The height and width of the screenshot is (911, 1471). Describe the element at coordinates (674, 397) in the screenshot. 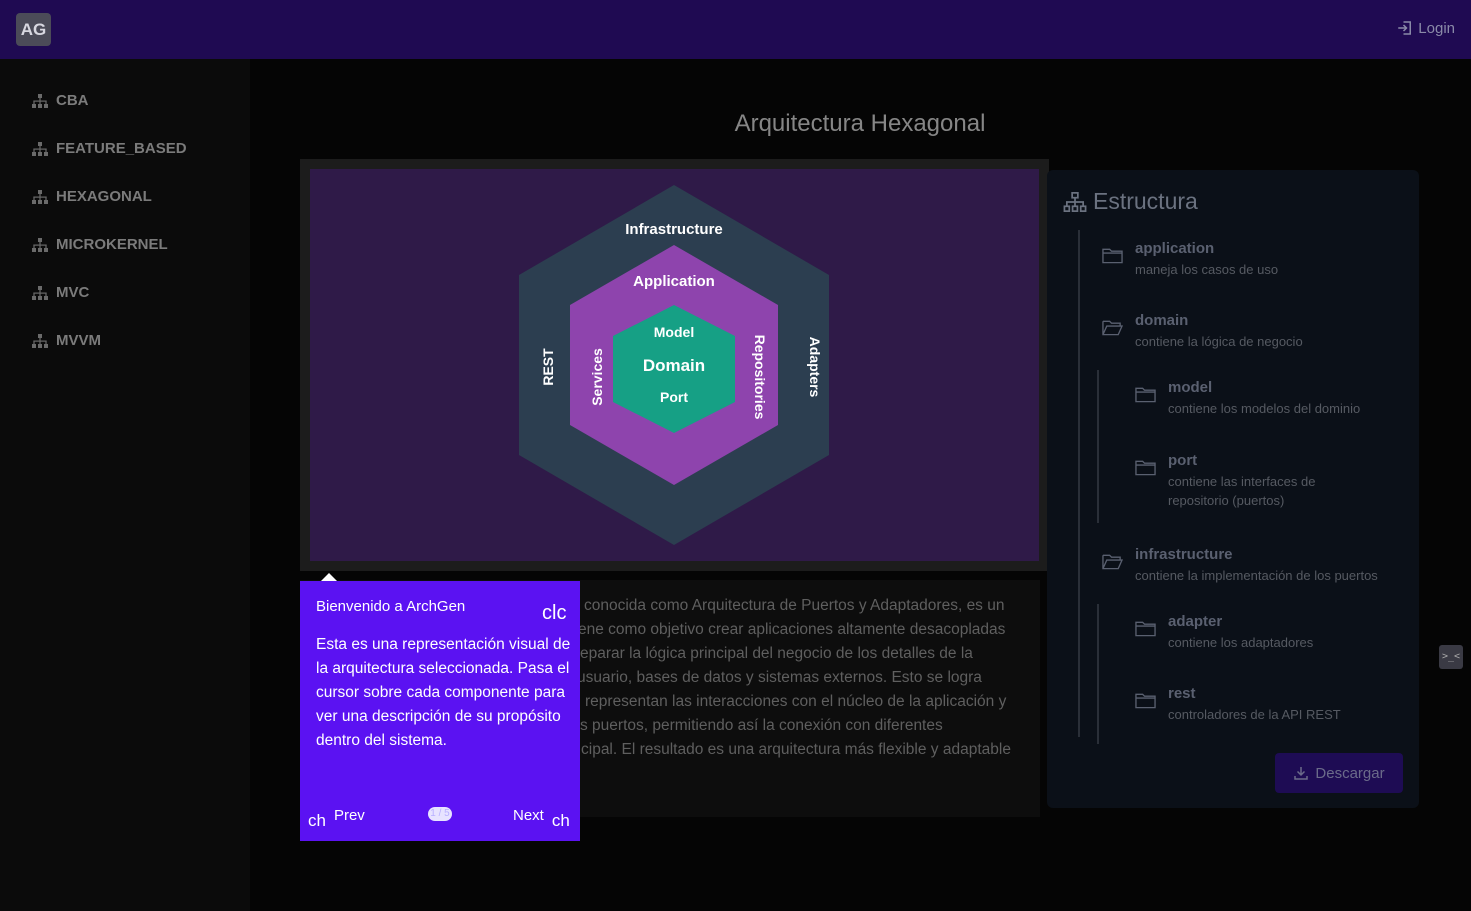

I see `port-label: Port` at that location.